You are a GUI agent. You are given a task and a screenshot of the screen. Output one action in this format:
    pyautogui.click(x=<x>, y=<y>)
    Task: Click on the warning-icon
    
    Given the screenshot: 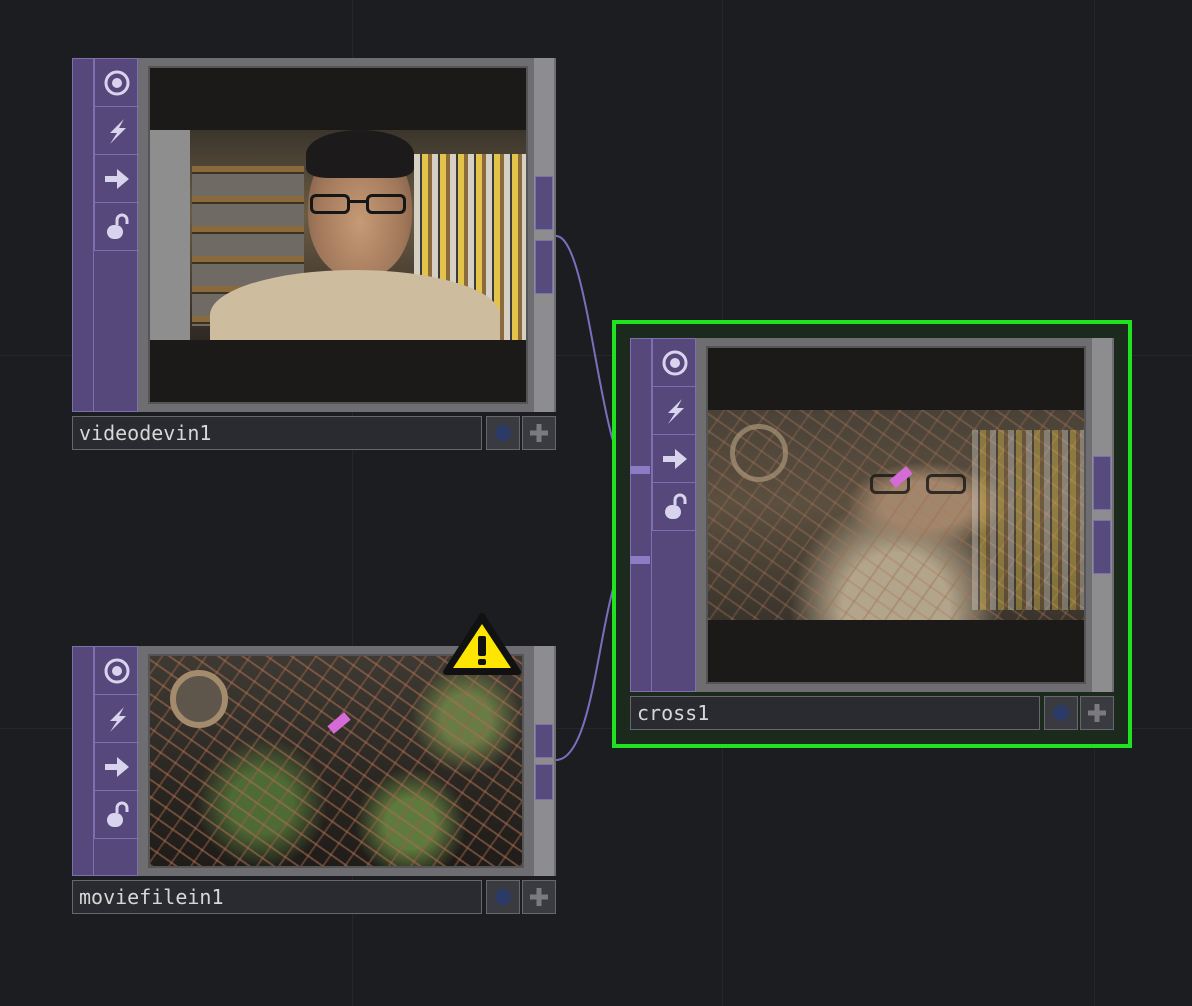 What is the action you would take?
    pyautogui.click(x=482, y=644)
    